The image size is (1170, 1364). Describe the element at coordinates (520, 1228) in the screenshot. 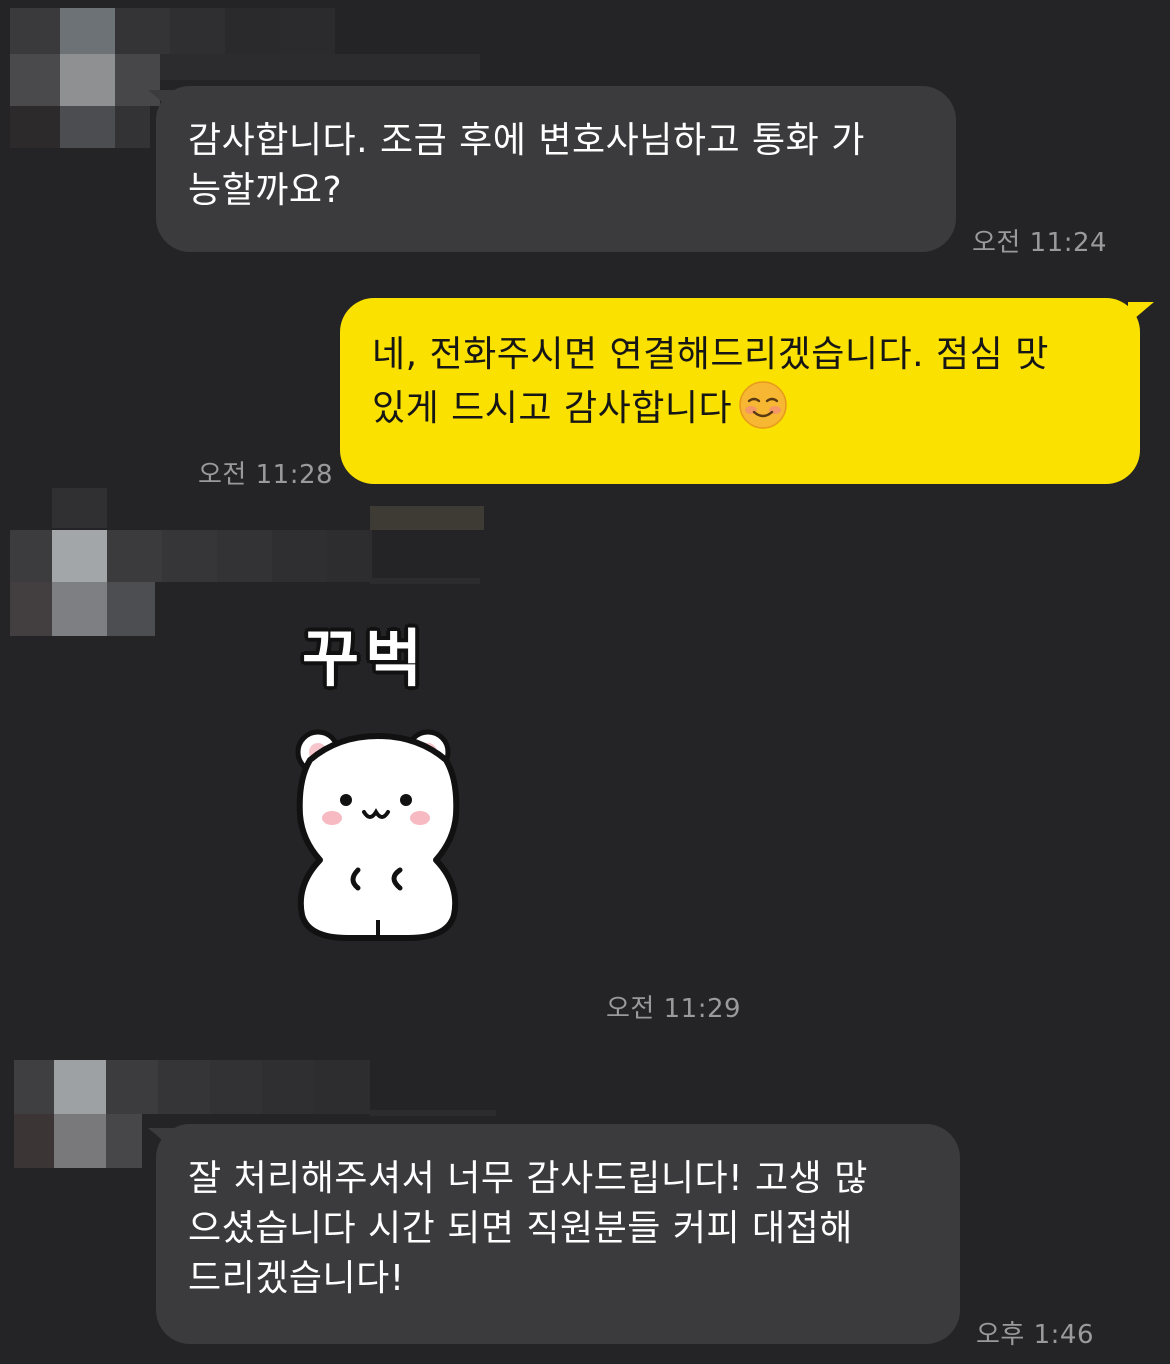

I see `message-text-line: 으셨습니다 시간 되면 직원분들 커피 대접해` at that location.